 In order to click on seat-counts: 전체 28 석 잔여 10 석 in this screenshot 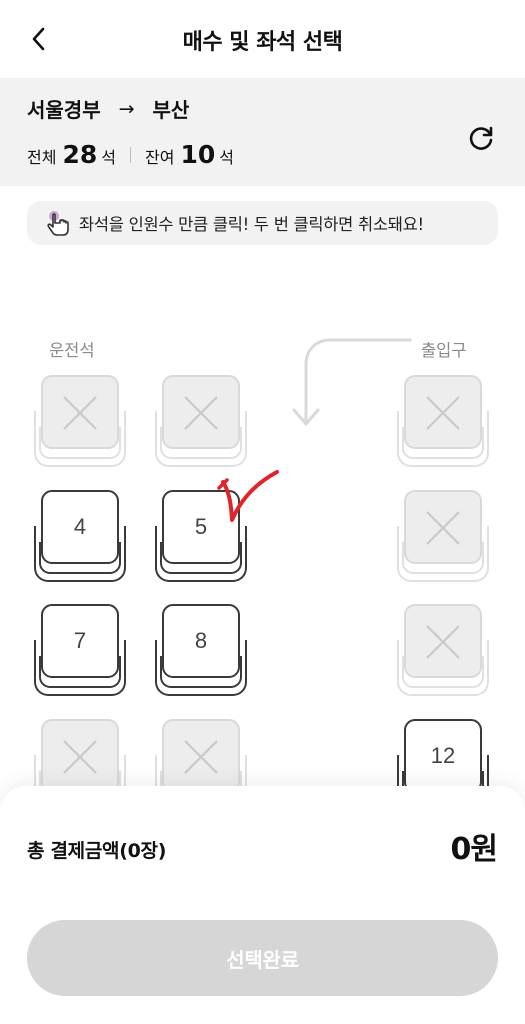, I will do `click(130, 154)`.